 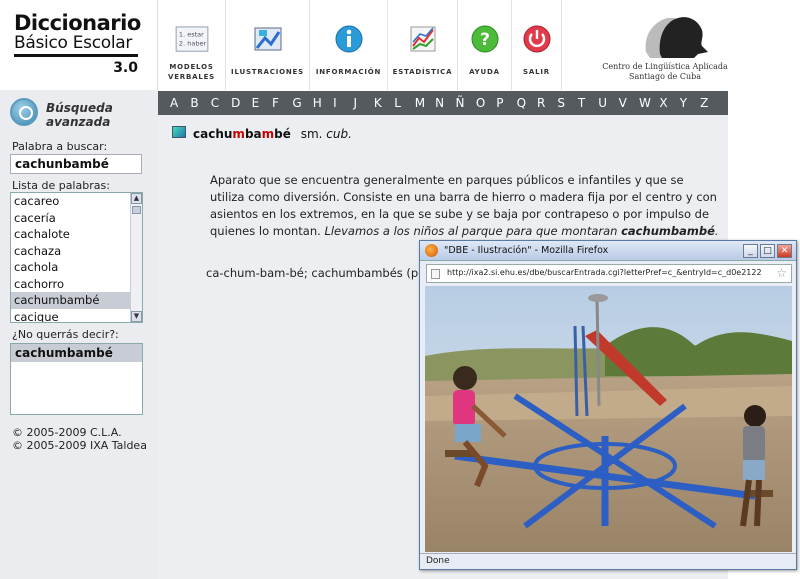 What do you see at coordinates (567, 103) in the screenshot?
I see `alphabet-letter-s: S` at bounding box center [567, 103].